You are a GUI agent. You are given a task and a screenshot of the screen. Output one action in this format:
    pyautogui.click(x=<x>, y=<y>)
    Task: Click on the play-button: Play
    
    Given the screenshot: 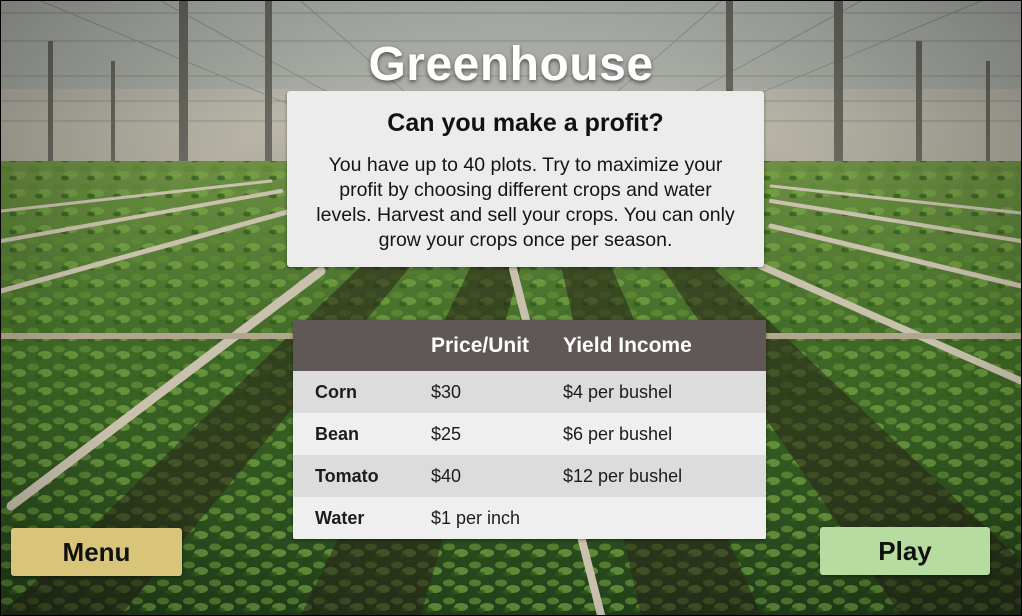 What is the action you would take?
    pyautogui.click(x=905, y=551)
    